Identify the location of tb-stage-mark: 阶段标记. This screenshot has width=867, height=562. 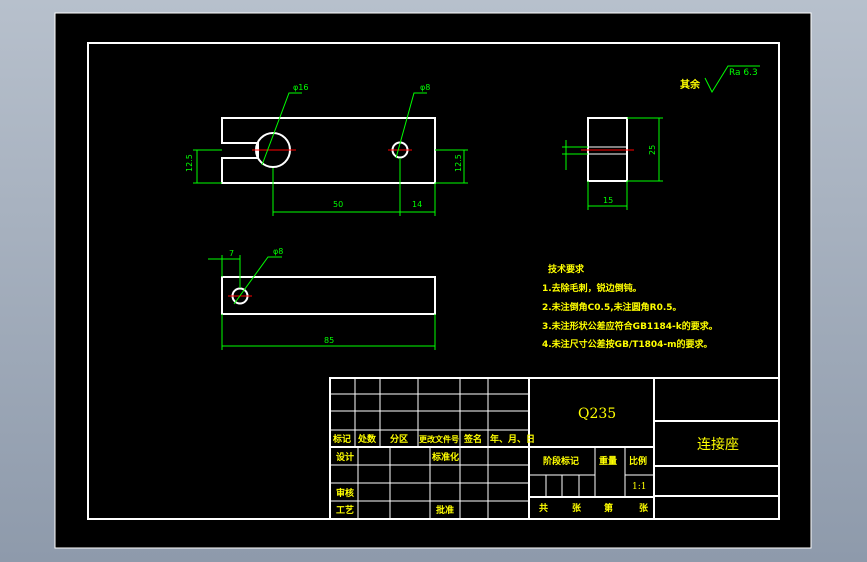
(561, 461).